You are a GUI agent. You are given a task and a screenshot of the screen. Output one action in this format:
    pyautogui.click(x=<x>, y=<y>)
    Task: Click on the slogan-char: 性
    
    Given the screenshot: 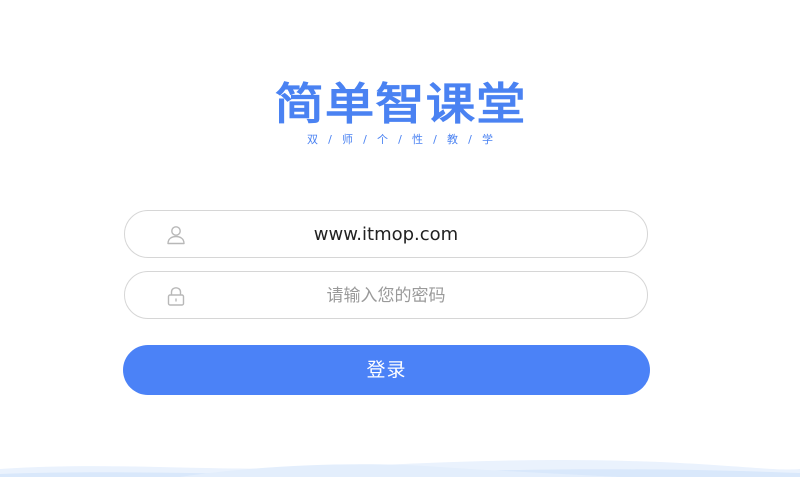 What is the action you would take?
    pyautogui.click(x=417, y=139)
    